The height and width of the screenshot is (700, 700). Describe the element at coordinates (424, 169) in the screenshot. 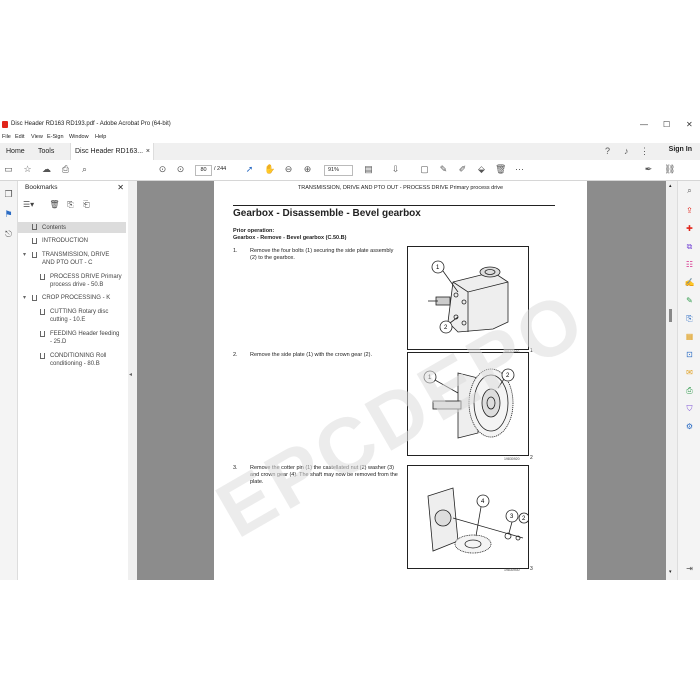

I see `comment-icon: ▢` at that location.